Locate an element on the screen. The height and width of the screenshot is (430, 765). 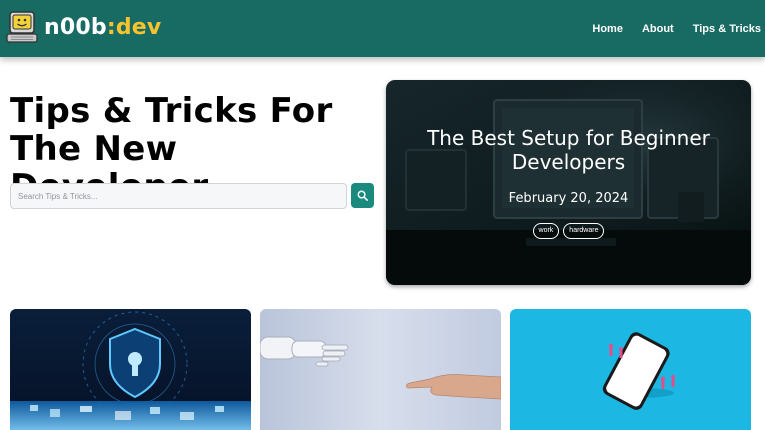
search-input is located at coordinates (178, 196).